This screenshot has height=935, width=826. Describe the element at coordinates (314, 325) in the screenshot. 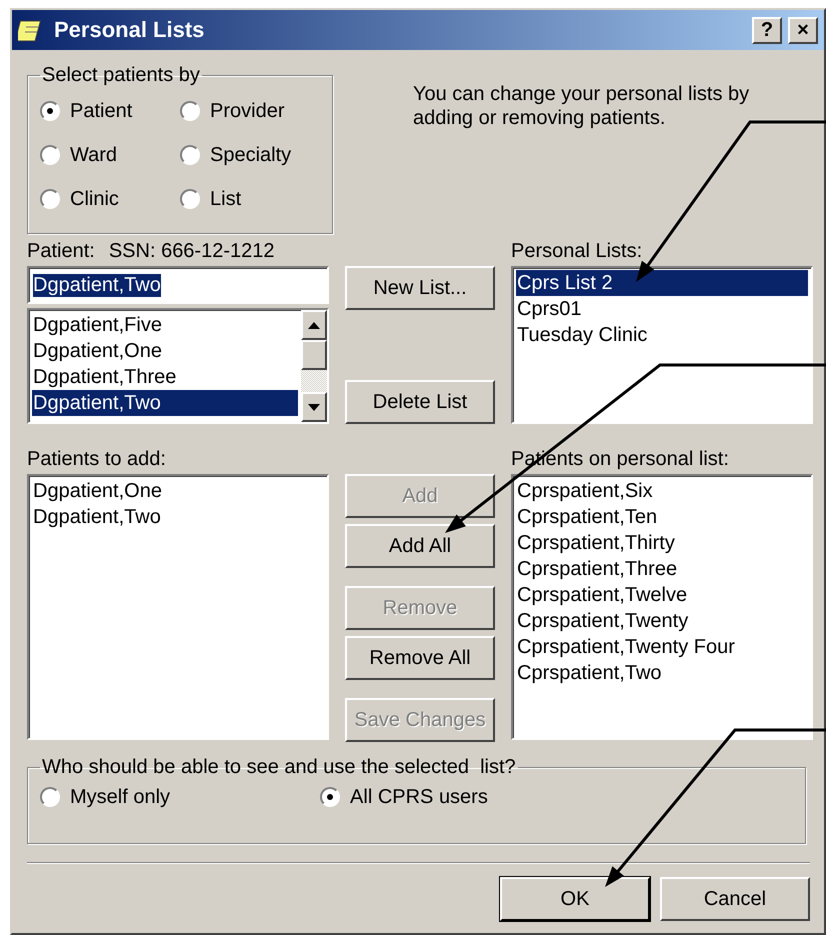

I see `up-arrow-icon` at that location.